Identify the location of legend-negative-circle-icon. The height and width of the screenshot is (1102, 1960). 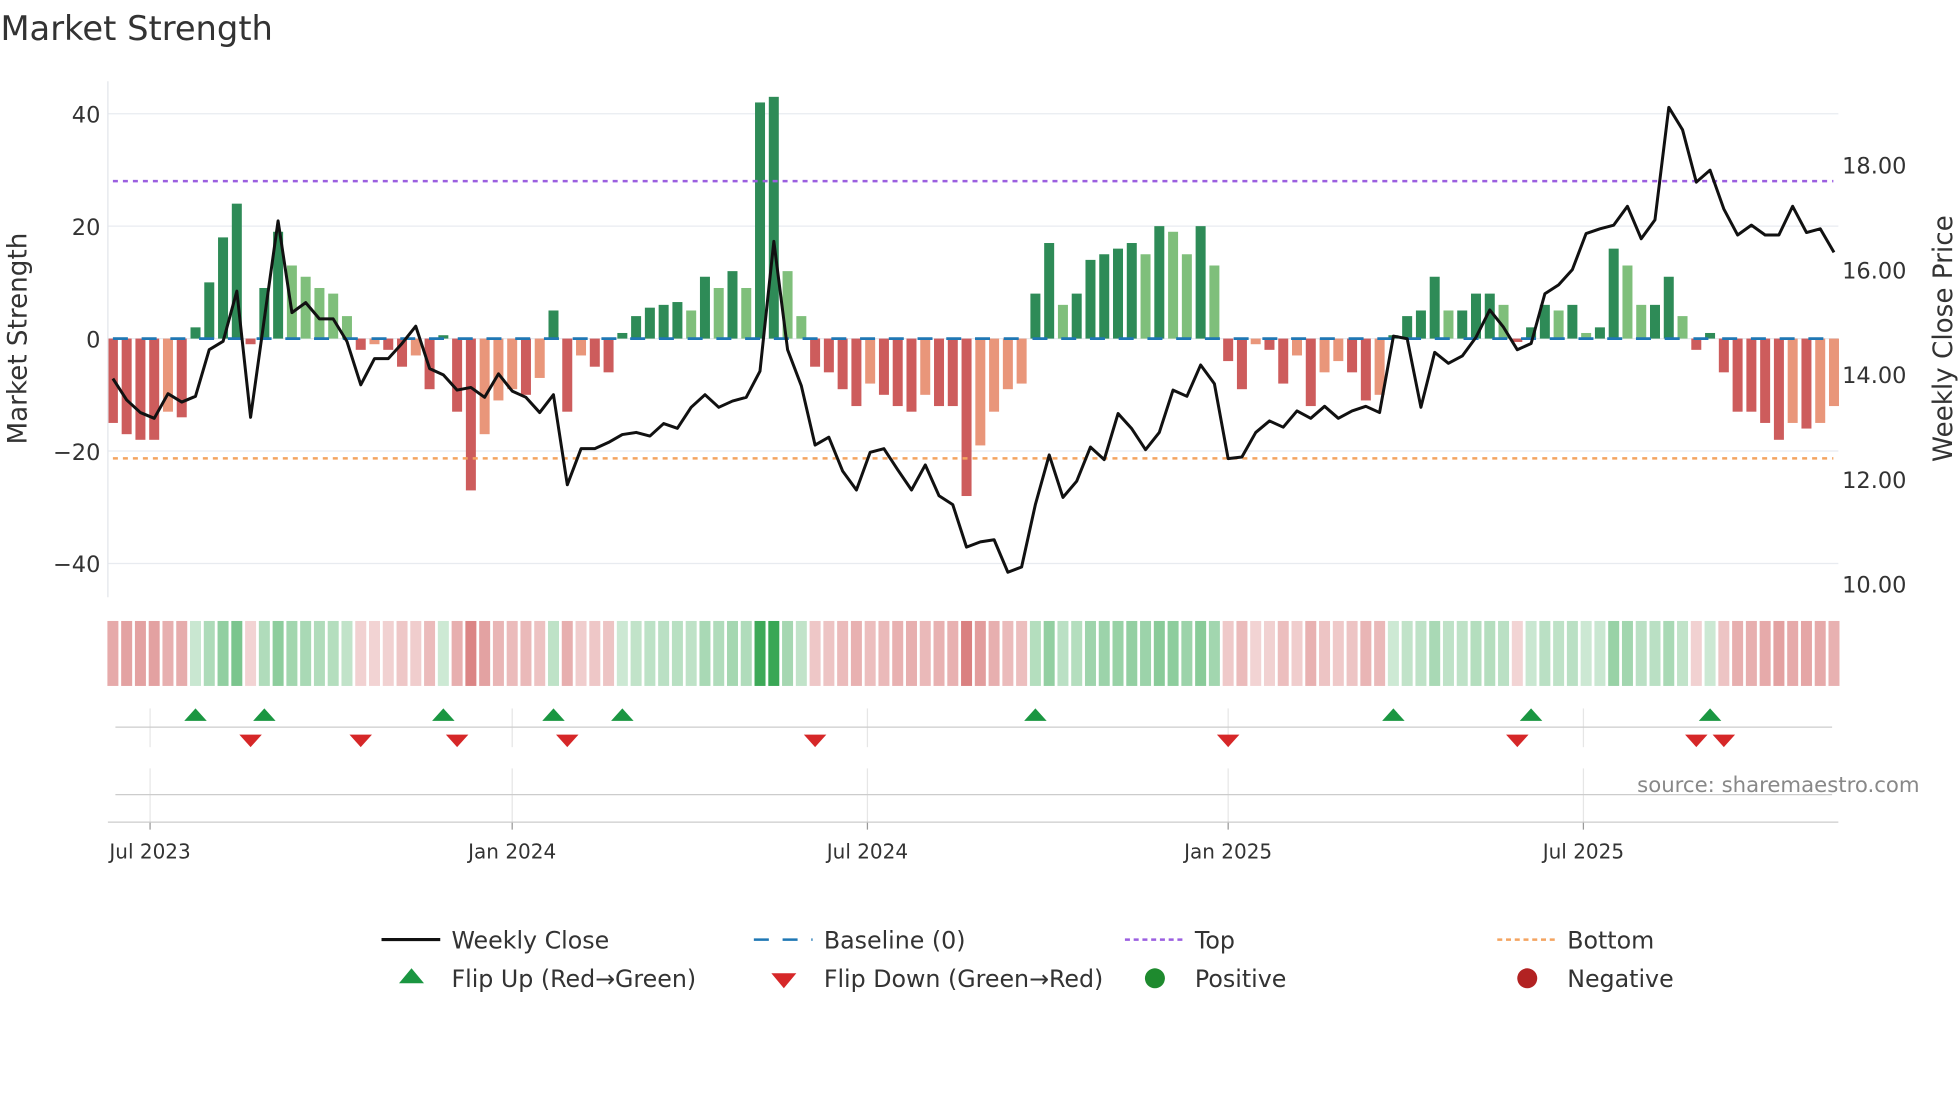
(1527, 978).